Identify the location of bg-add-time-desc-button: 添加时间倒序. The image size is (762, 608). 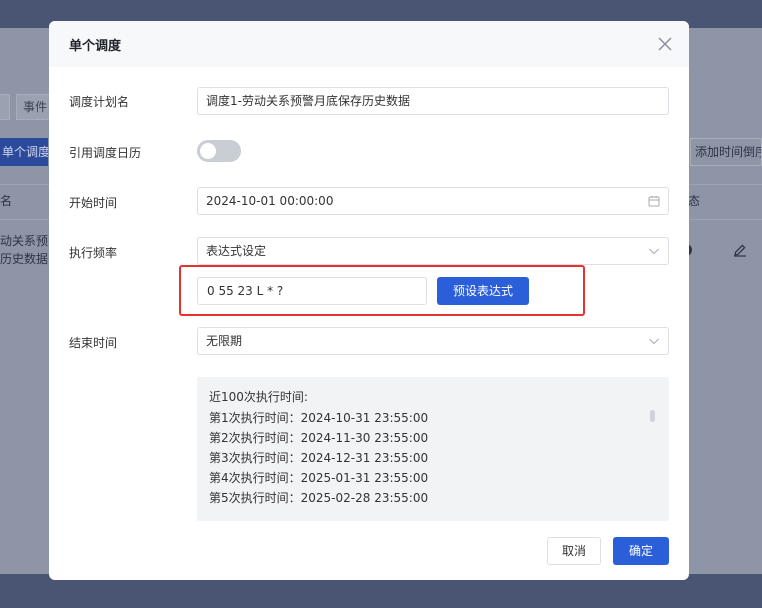
(726, 152).